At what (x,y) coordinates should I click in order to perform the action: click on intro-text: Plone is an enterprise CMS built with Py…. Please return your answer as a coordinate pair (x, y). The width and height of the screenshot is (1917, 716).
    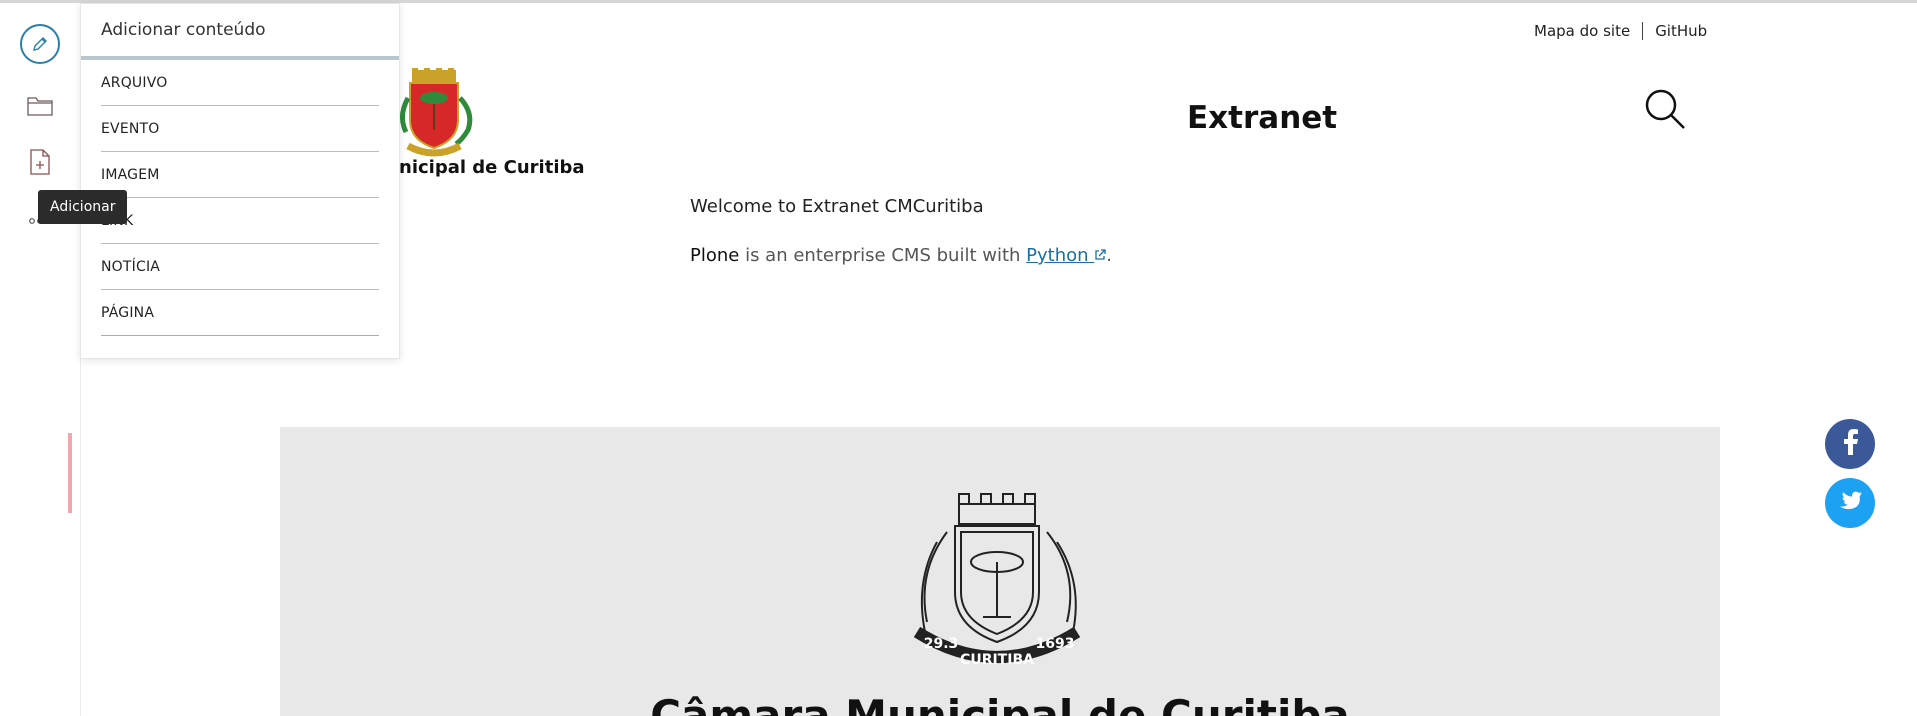
    Looking at the image, I should click on (901, 255).